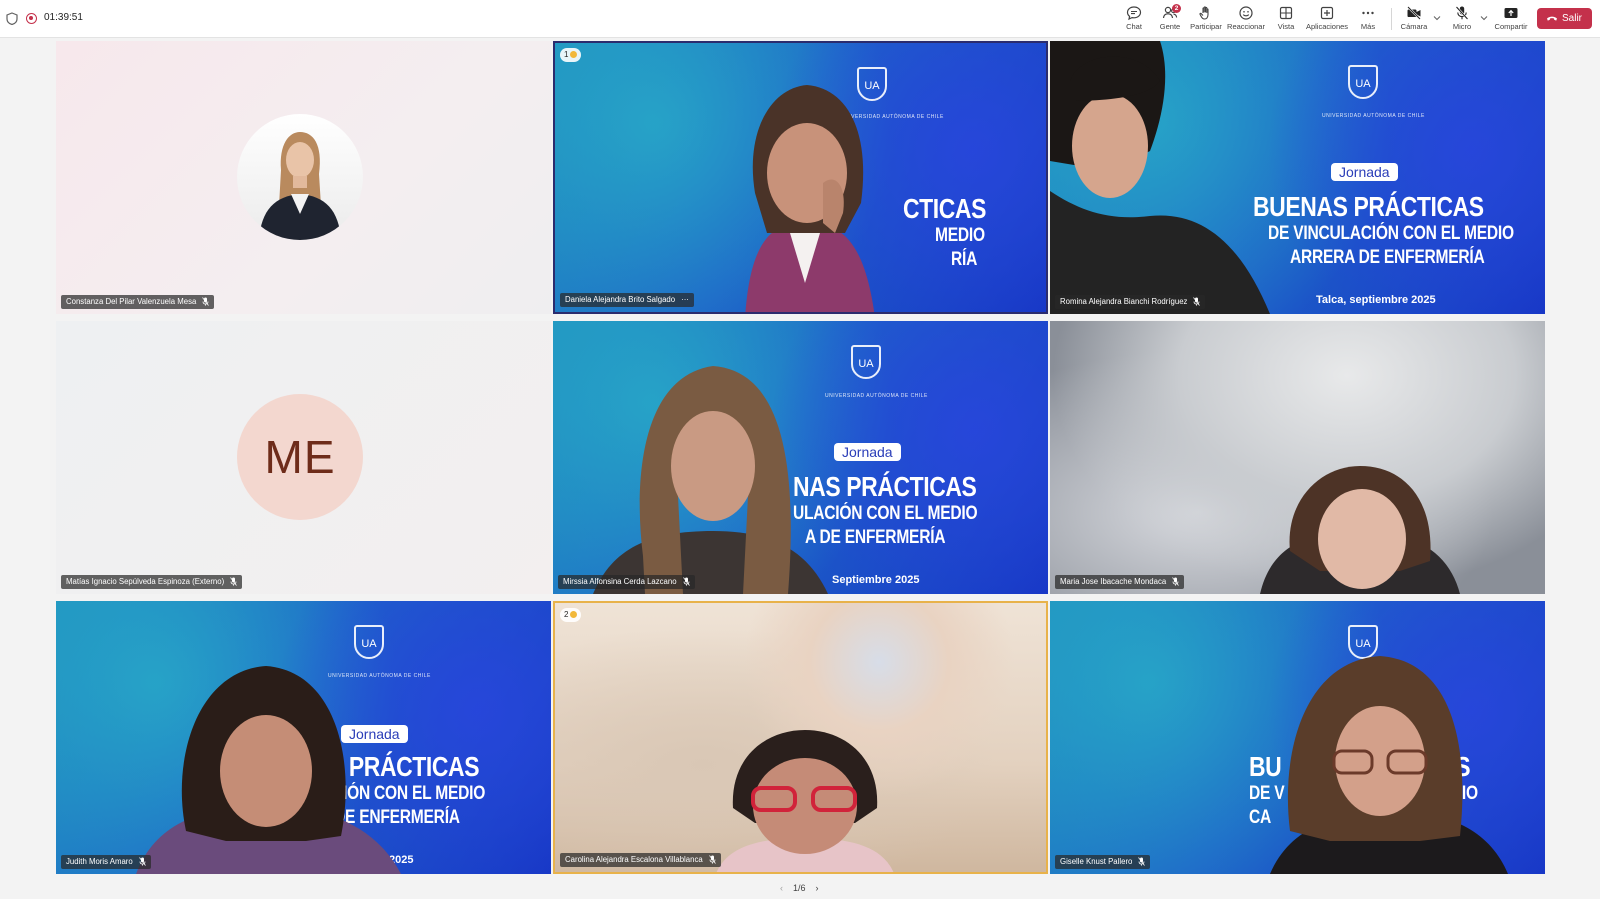 This screenshot has width=1600, height=899. I want to click on participant-name: Daniela Alejandra Brito Salgado, so click(620, 299).